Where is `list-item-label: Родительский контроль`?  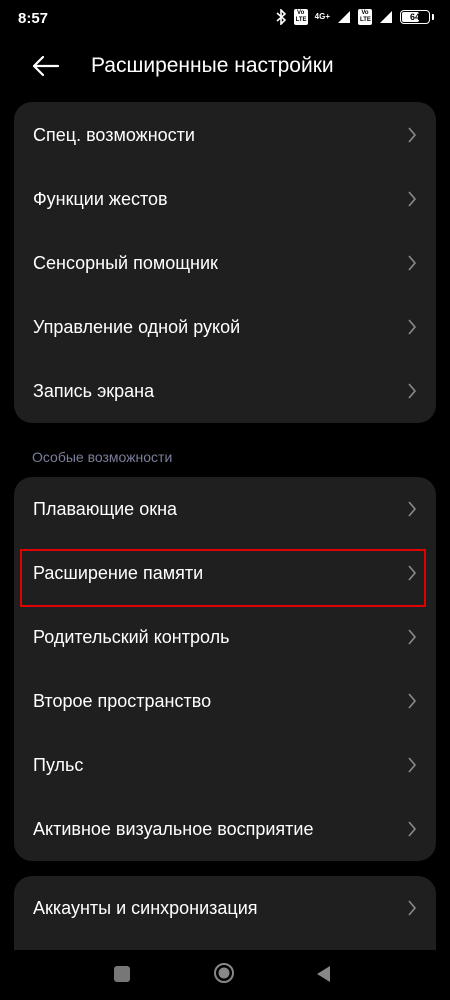
list-item-label: Родительский контроль is located at coordinates (131, 636).